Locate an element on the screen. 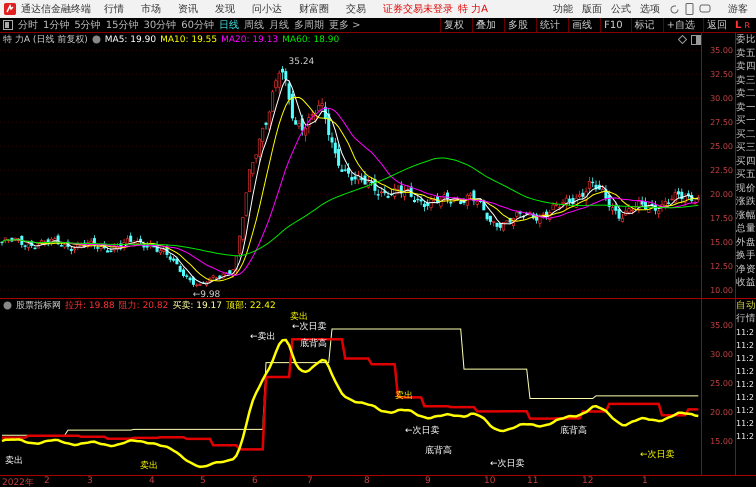  axis-tick-label: 10.00 is located at coordinates (721, 290).